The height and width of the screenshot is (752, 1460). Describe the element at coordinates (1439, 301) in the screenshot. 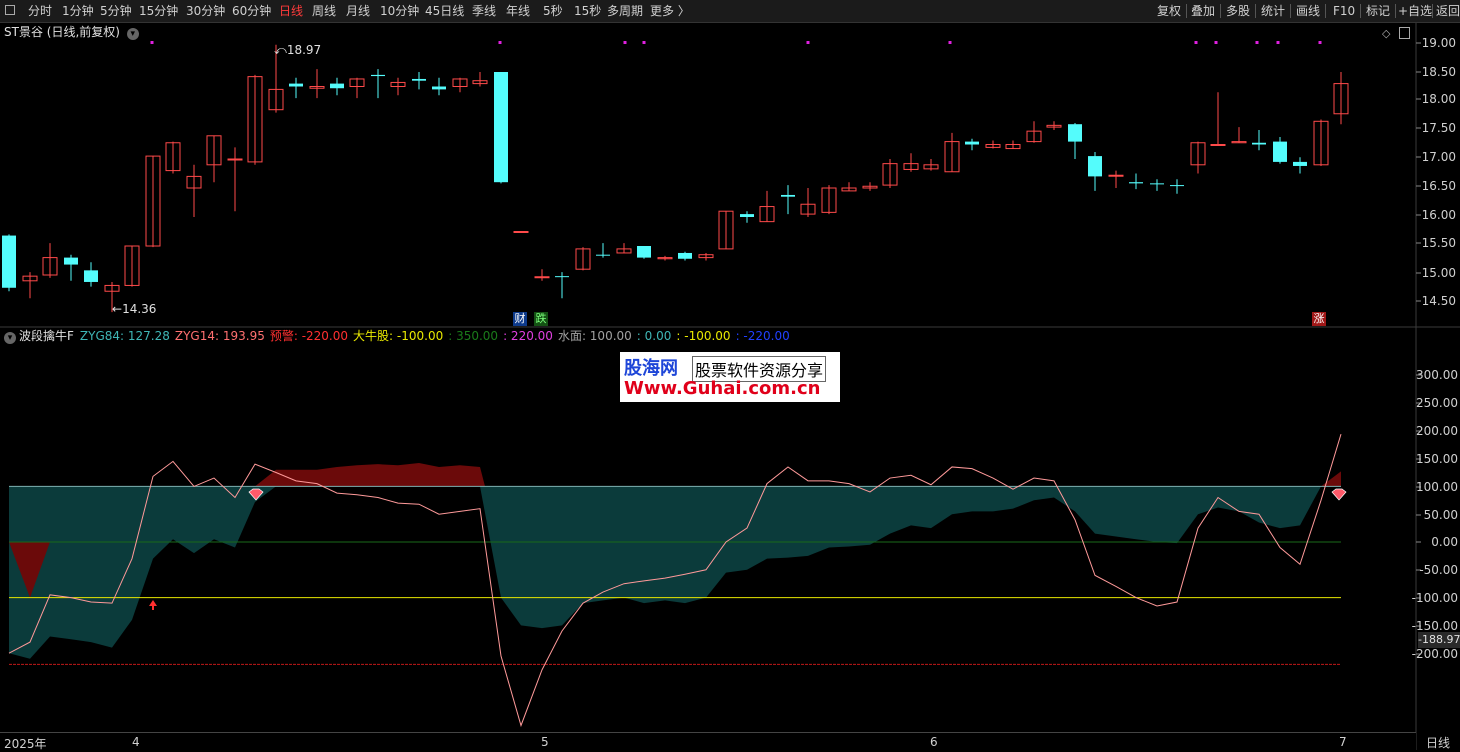

I see `price-tick-label: 14.50` at that location.